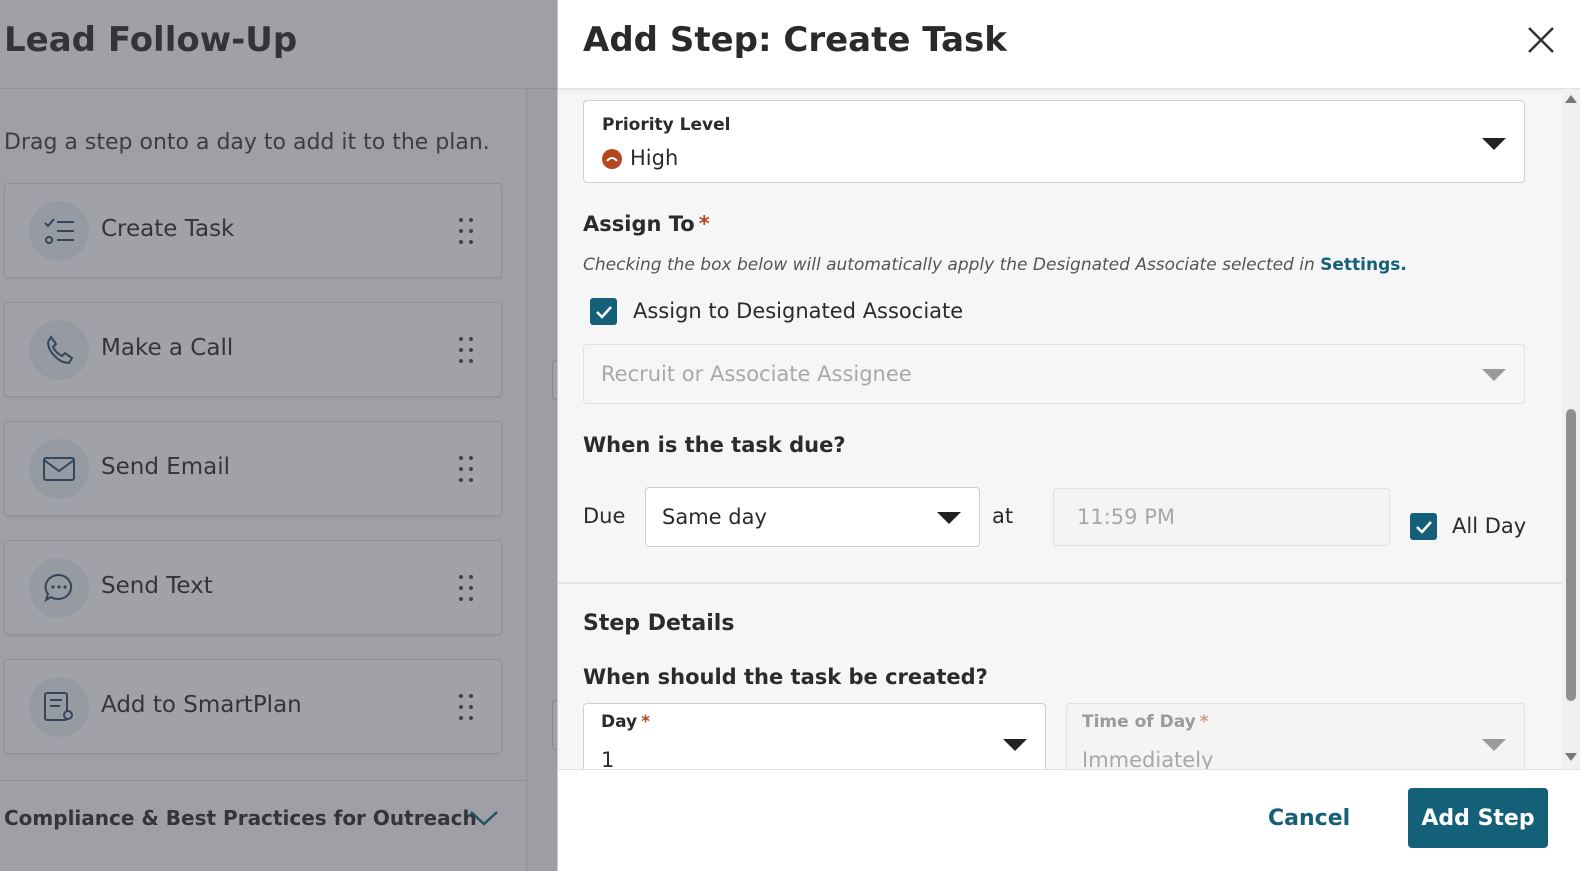  Describe the element at coordinates (798, 311) in the screenshot. I see `assign-designated-label: Assign to Designated Associate` at that location.